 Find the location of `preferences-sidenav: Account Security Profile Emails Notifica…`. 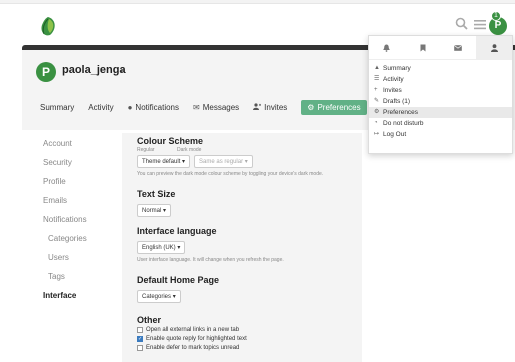

preferences-sidenav: Account Security Profile Emails Notifica… is located at coordinates (65, 219).